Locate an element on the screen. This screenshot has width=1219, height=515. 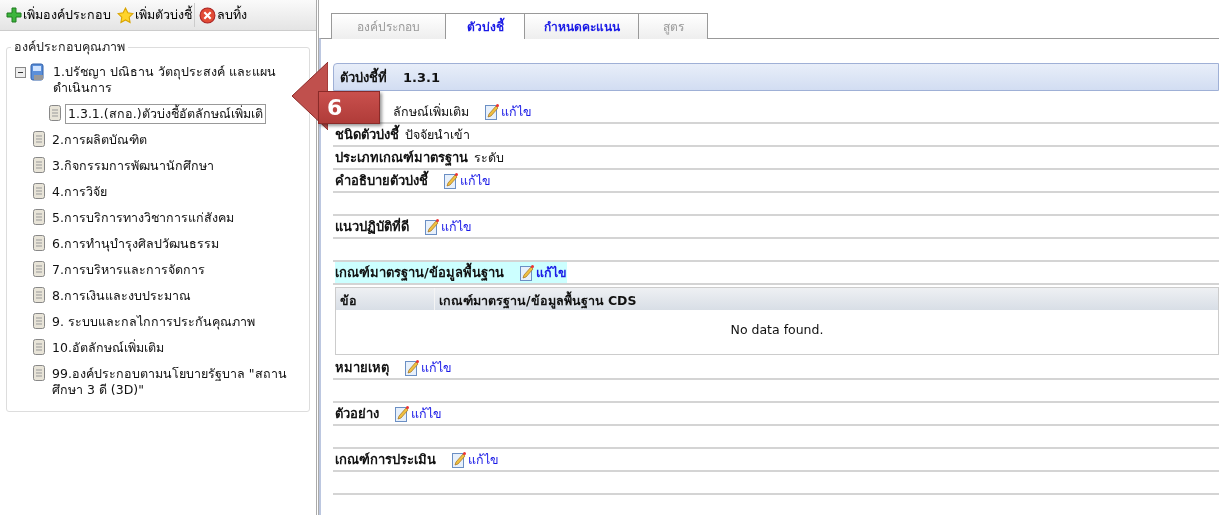
column-header: ข้อ is located at coordinates (385, 299).